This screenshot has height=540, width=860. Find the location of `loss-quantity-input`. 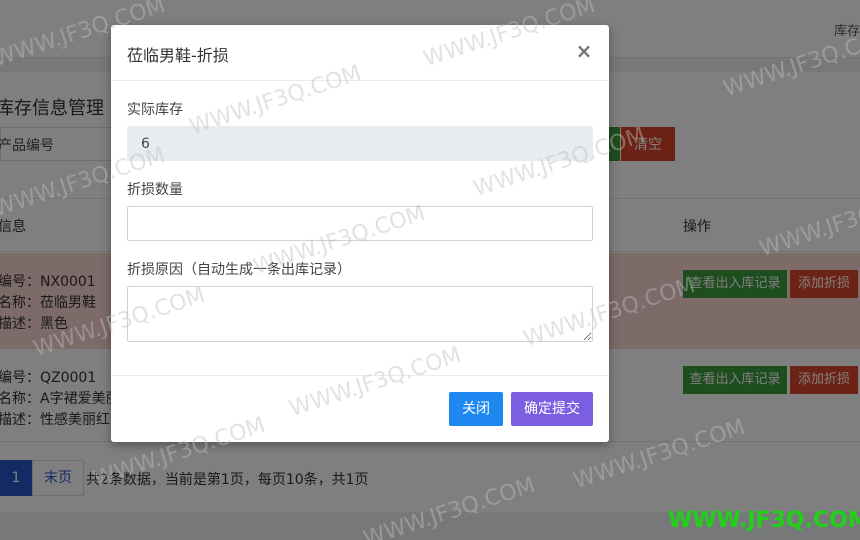

loss-quantity-input is located at coordinates (360, 223).